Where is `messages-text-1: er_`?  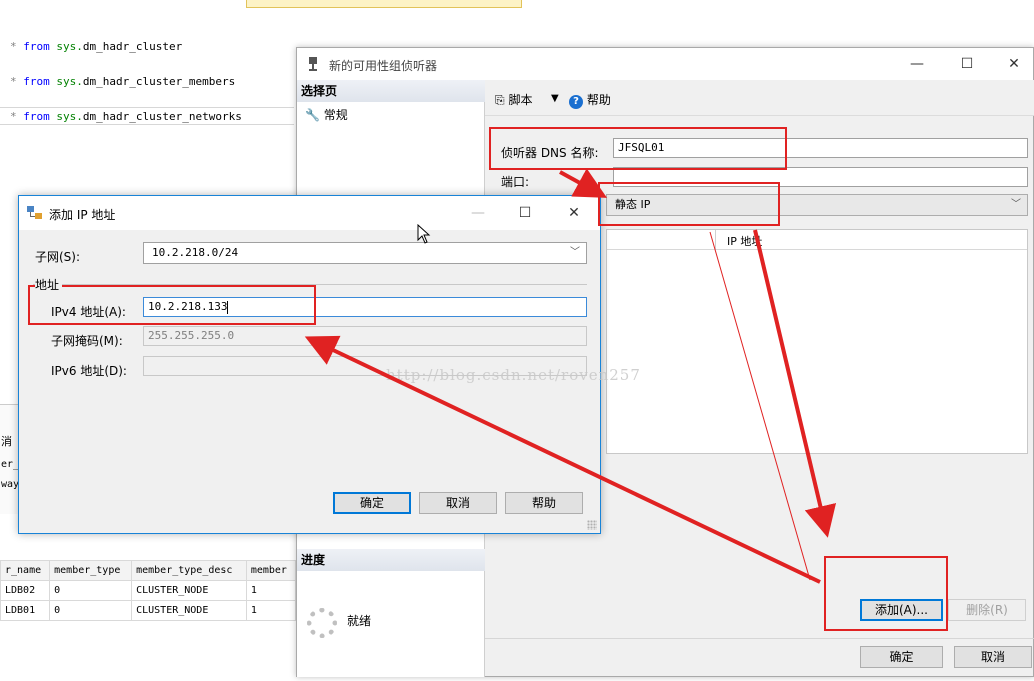
messages-text-1: er_ is located at coordinates (10, 464).